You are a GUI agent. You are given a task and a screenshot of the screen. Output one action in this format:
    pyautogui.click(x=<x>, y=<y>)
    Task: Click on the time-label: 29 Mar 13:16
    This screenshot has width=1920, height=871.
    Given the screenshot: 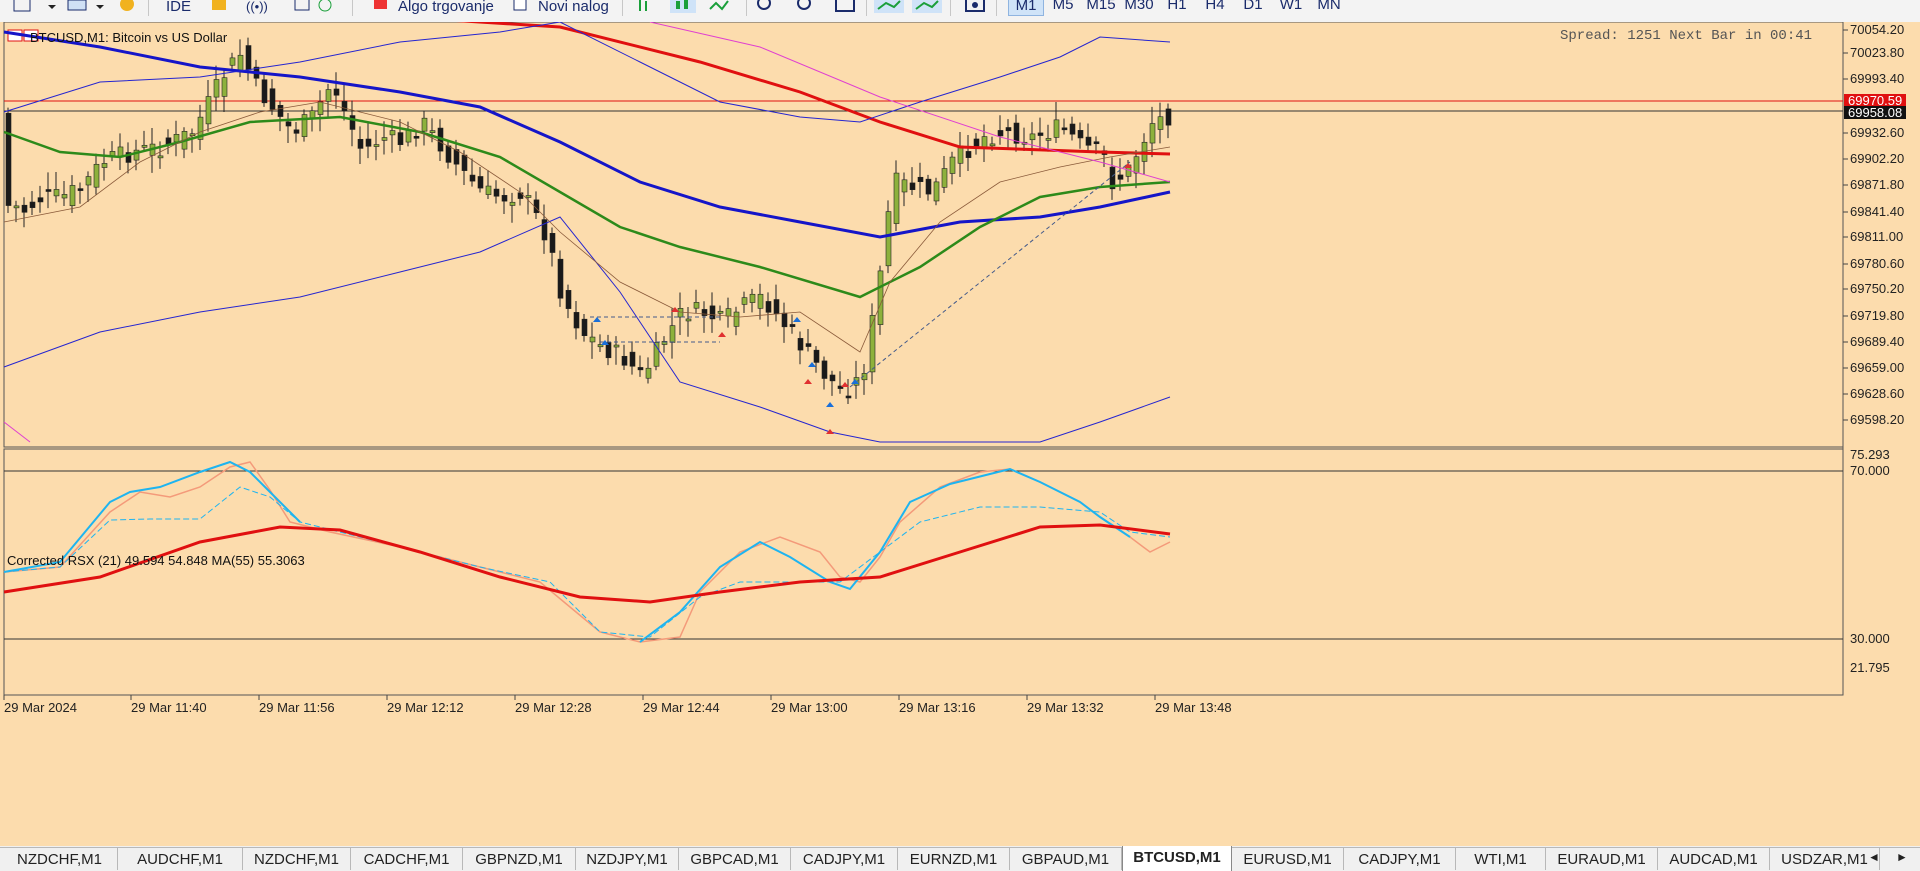 What is the action you would take?
    pyautogui.click(x=937, y=707)
    